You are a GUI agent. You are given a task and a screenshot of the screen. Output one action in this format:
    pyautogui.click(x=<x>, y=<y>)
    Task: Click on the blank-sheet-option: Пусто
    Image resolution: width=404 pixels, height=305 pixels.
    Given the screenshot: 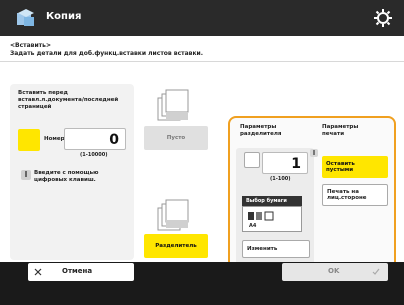 What is the action you would take?
    pyautogui.click(x=176, y=138)
    